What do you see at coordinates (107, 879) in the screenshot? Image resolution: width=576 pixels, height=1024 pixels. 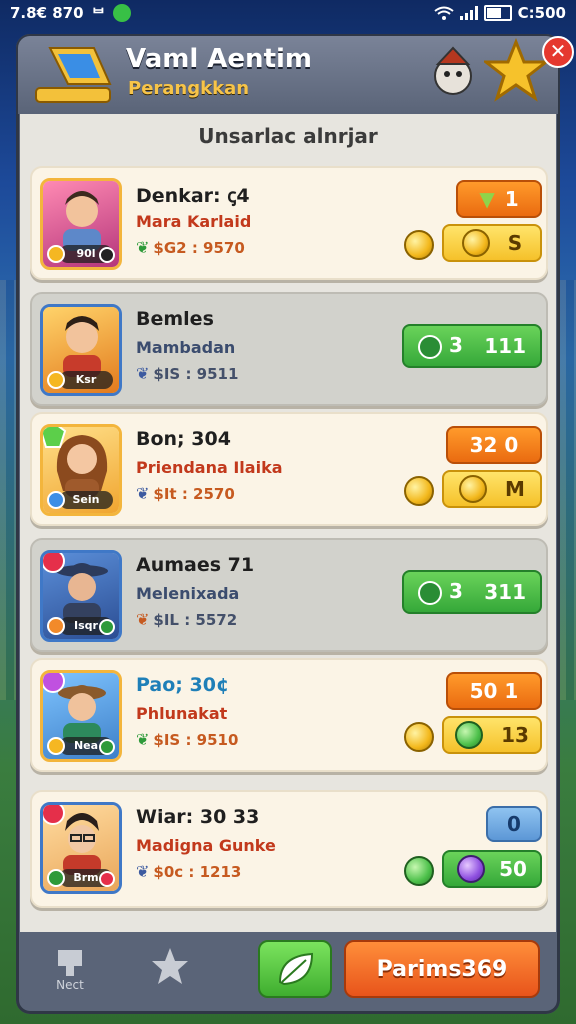 I see `red-badge-icon` at bounding box center [107, 879].